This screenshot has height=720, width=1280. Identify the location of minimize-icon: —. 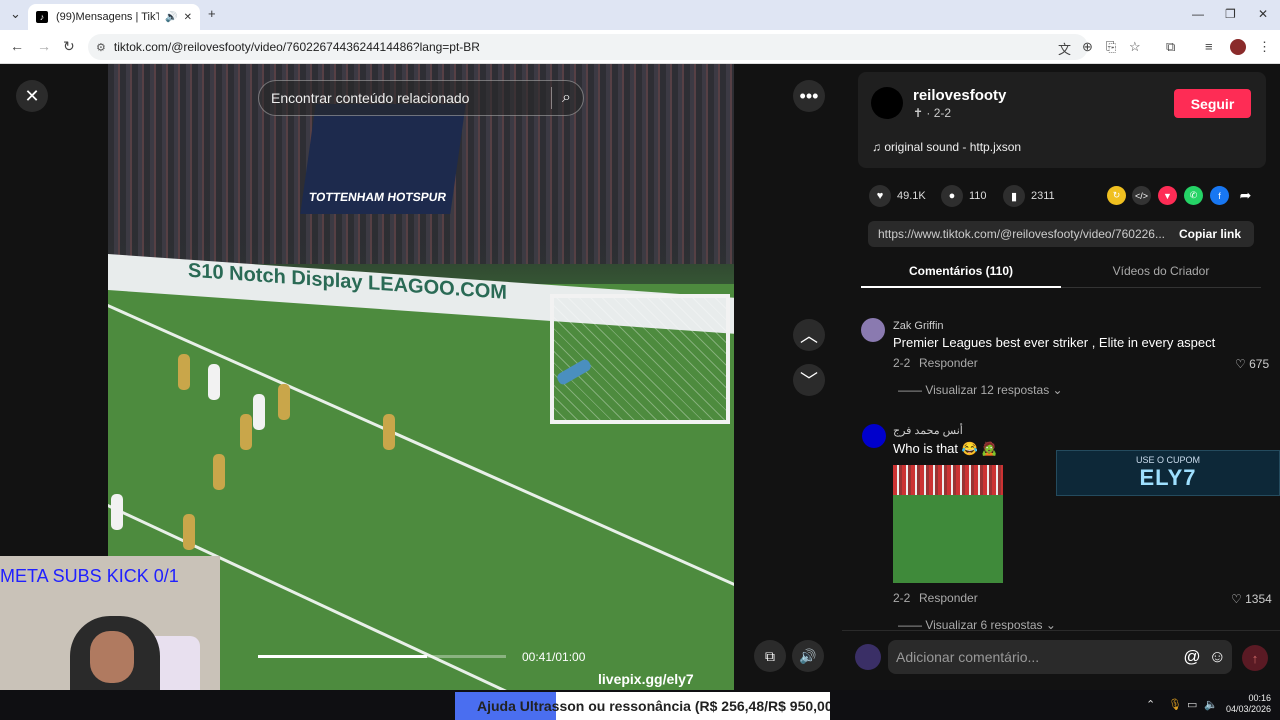
(1198, 14).